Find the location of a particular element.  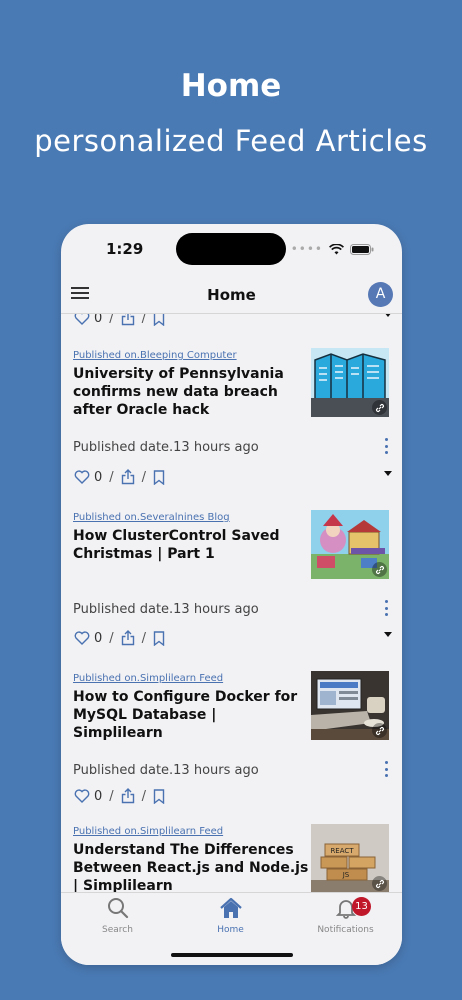

status-bar: 1:29 •••• is located at coordinates (231, 250).